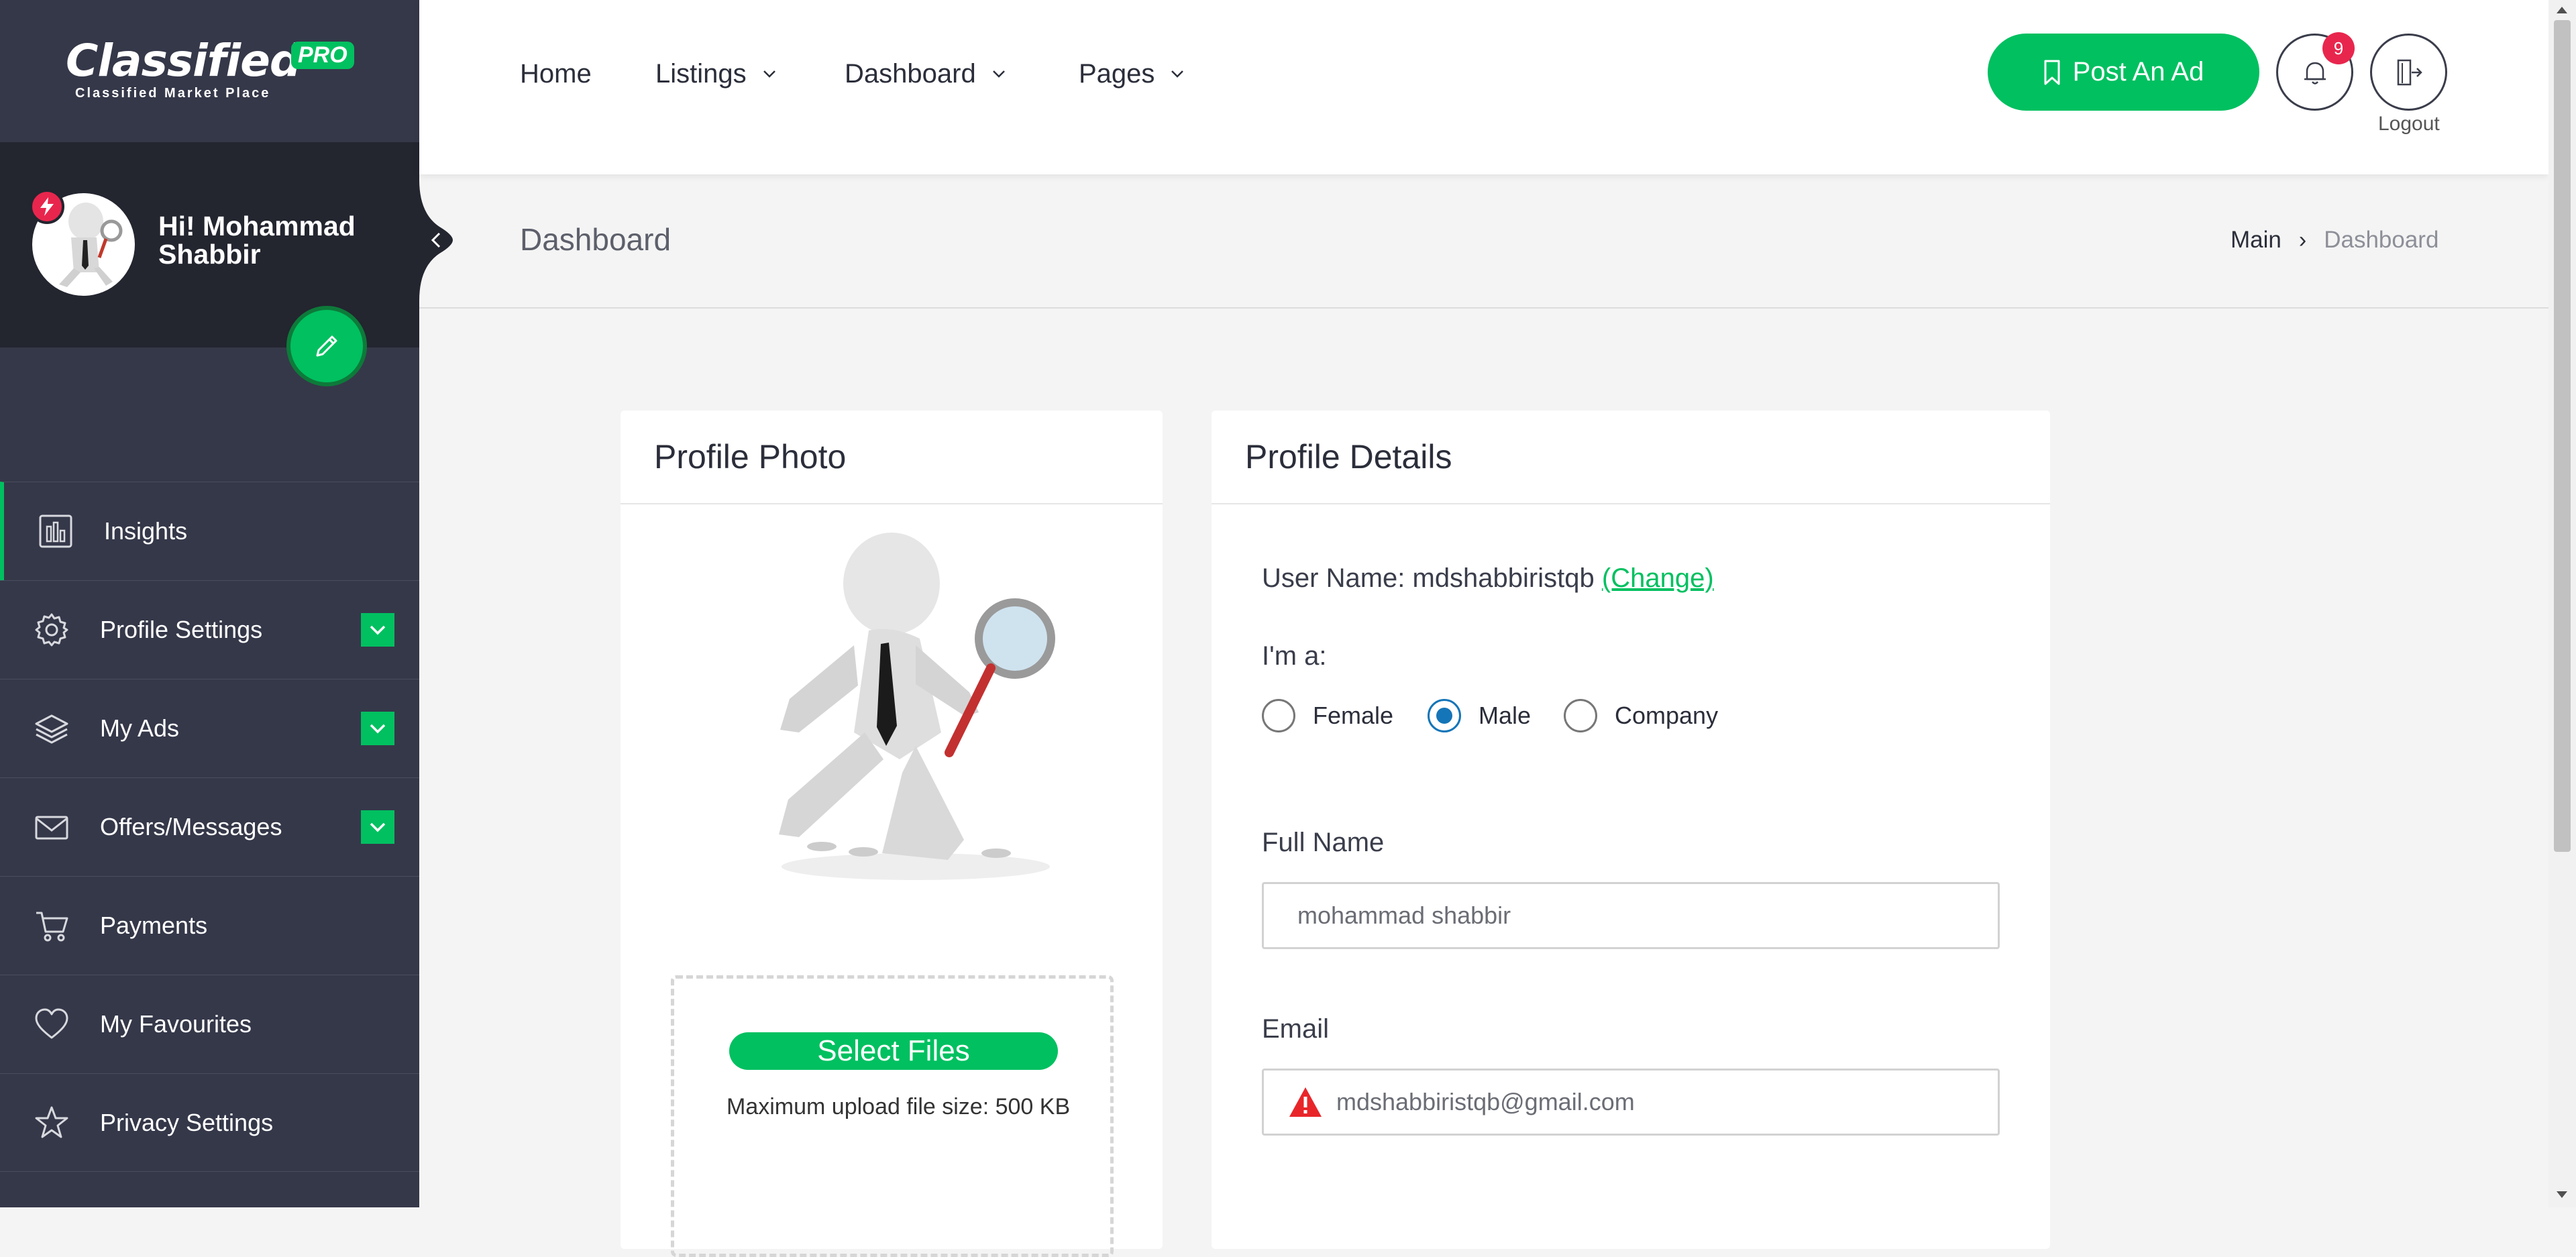 The image size is (2576, 1257). I want to click on email-label: Email, so click(1296, 1029).